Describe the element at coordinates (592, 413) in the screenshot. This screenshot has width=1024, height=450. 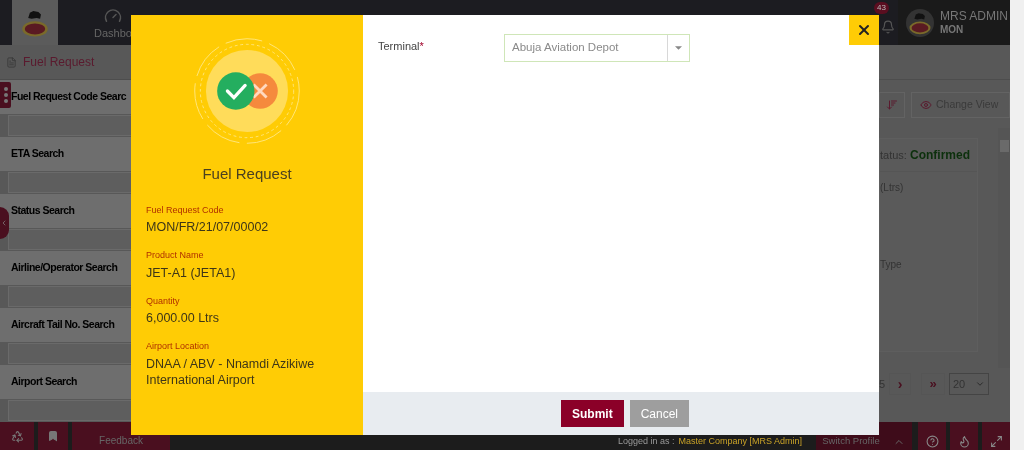
I see `submit-button: Submit` at that location.